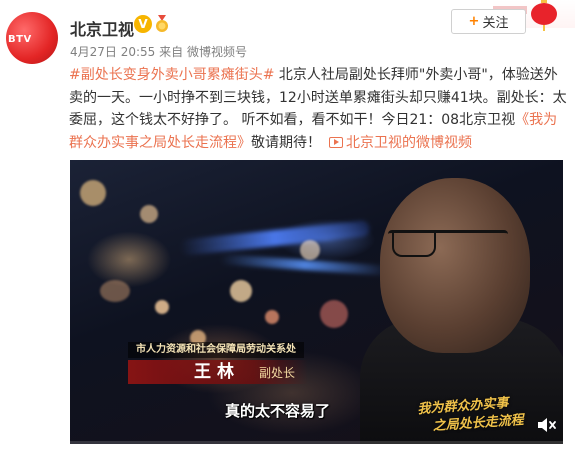  What do you see at coordinates (316, 442) in the screenshot?
I see `video-progress-bar` at bounding box center [316, 442].